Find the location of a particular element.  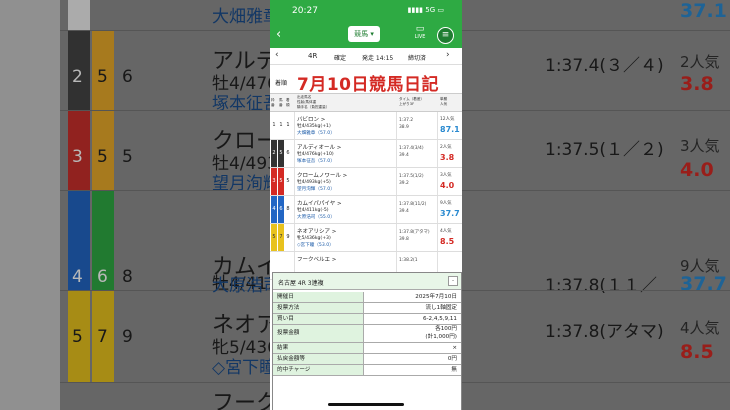

jockey-name: 塚本征吾（57.0） is located at coordinates (316, 161).